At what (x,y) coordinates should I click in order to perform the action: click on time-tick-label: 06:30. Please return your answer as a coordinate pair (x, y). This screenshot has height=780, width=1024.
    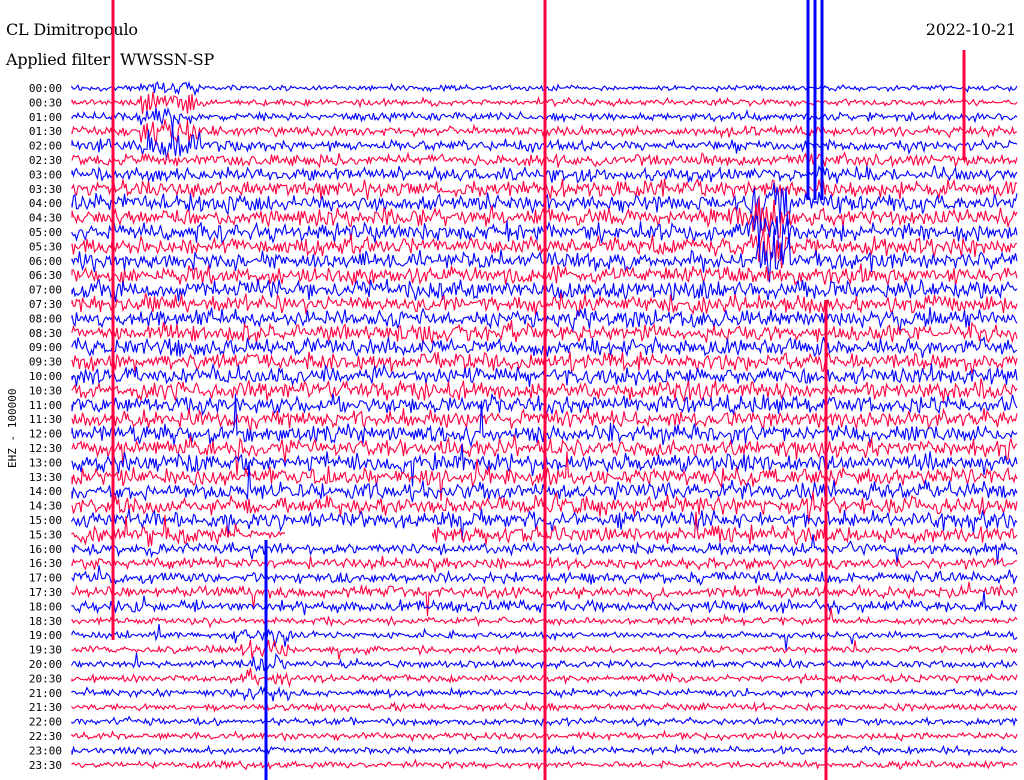
    Looking at the image, I should click on (45, 275).